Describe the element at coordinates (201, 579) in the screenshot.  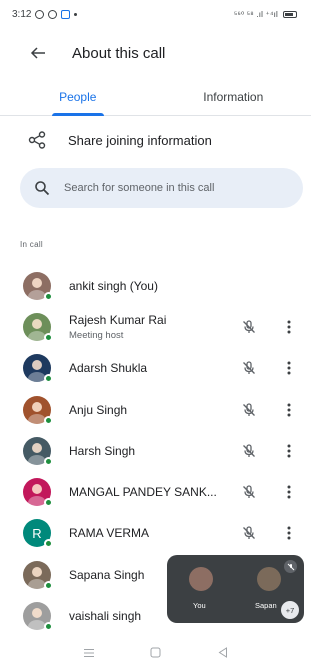
I see `pip-avatar-you` at that location.